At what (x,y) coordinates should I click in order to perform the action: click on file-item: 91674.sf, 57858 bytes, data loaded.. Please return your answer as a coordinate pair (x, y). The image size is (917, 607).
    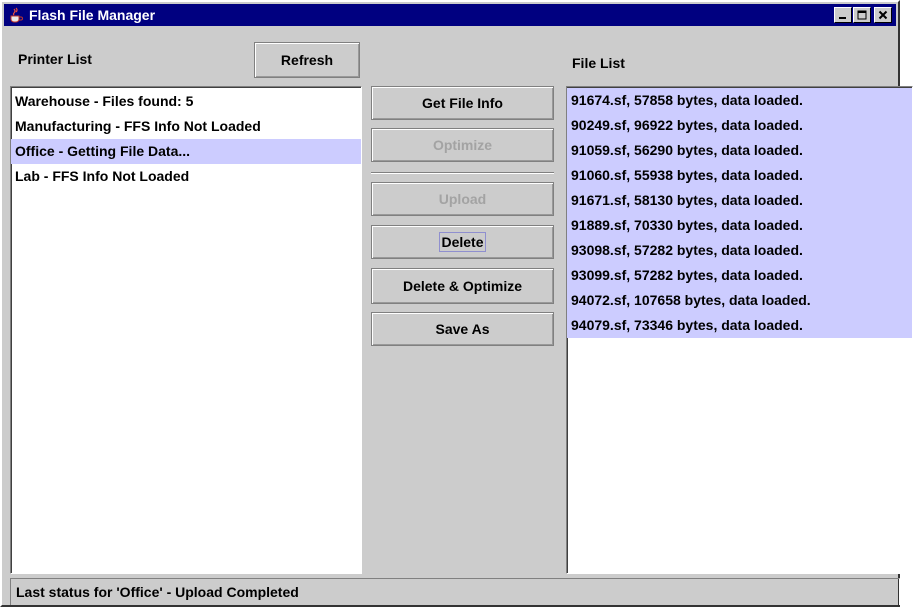
    Looking at the image, I should click on (739, 100).